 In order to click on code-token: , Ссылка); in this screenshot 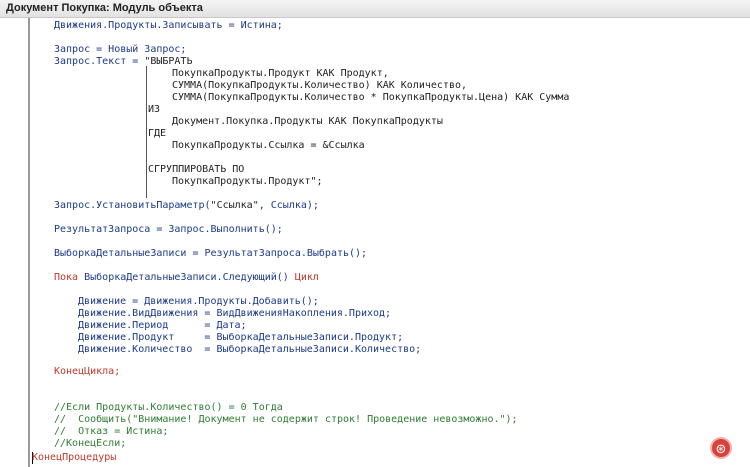, I will do `click(288, 205)`.